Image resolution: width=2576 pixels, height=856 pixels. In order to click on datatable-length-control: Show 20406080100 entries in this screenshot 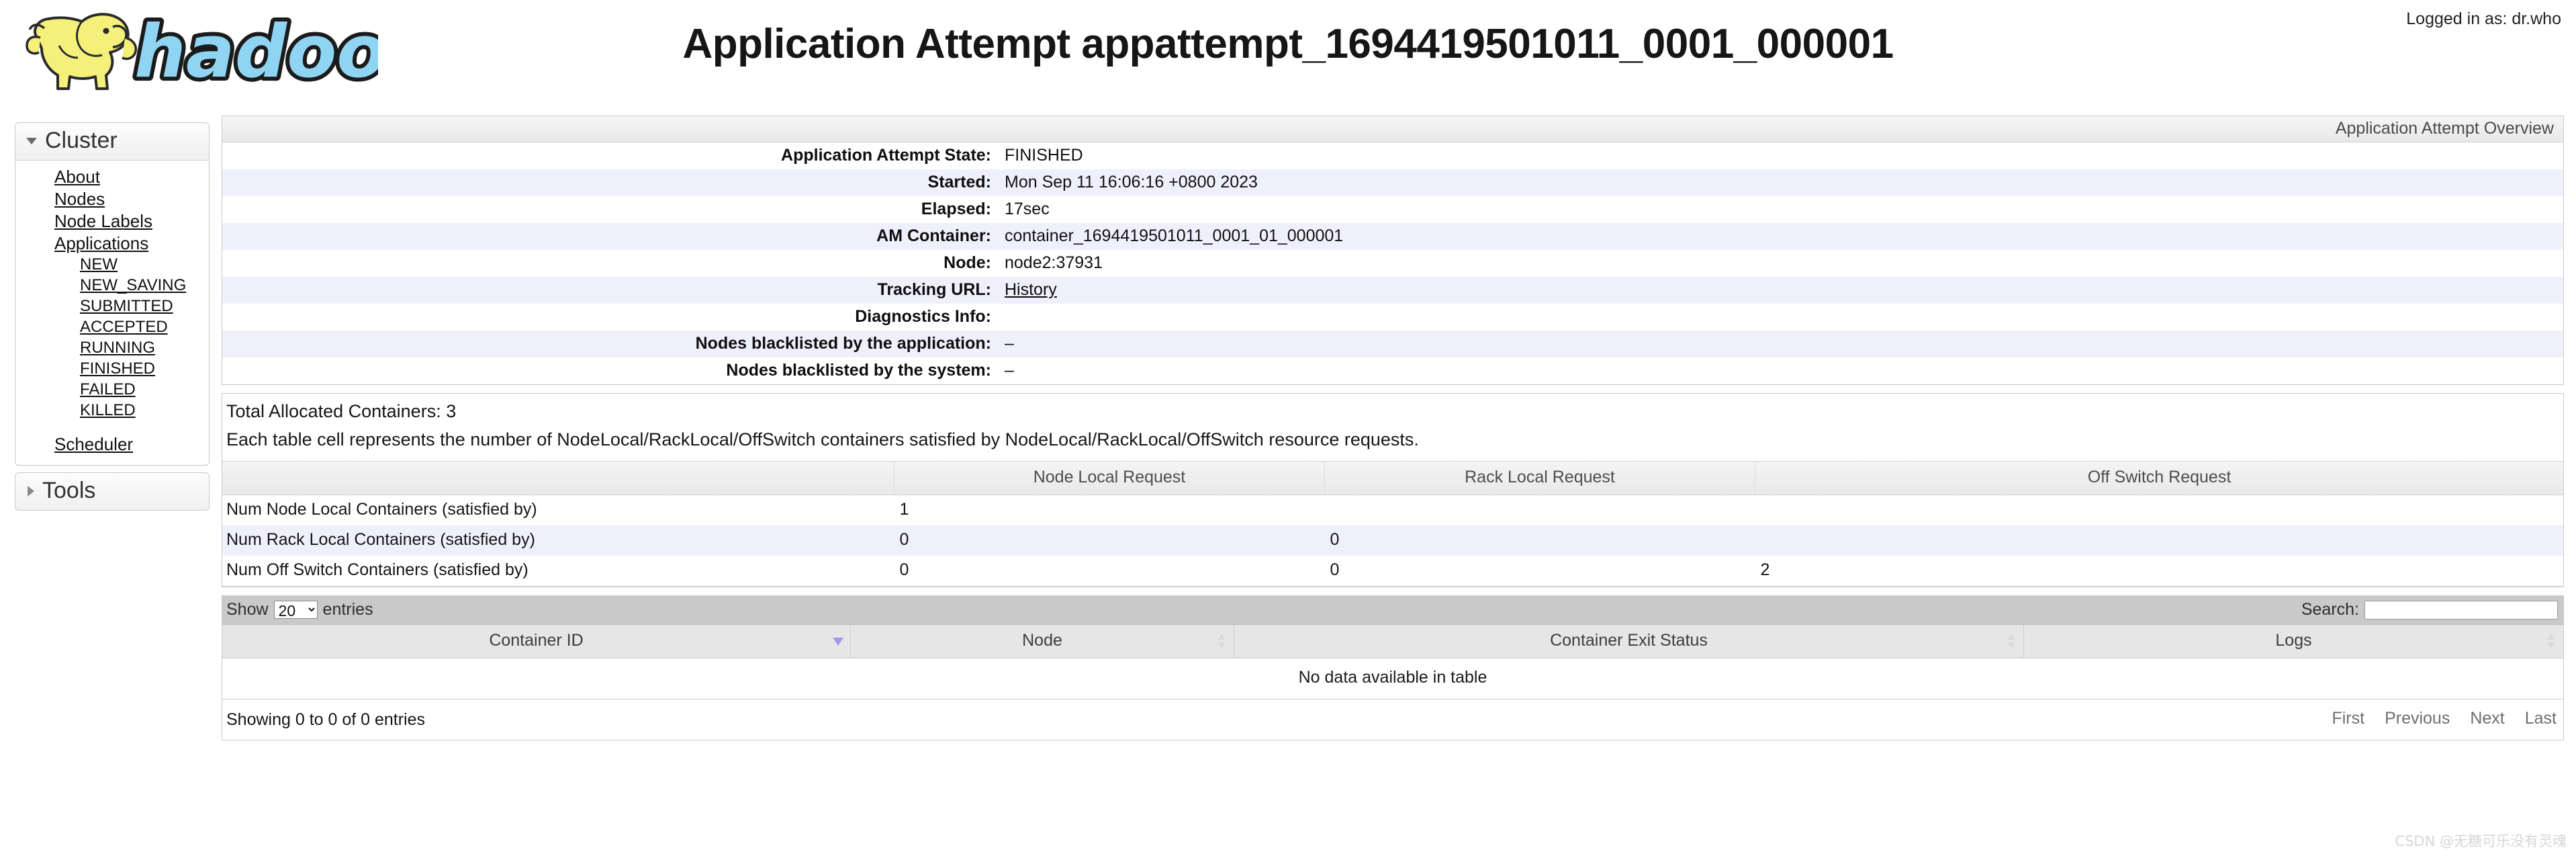, I will do `click(299, 610)`.